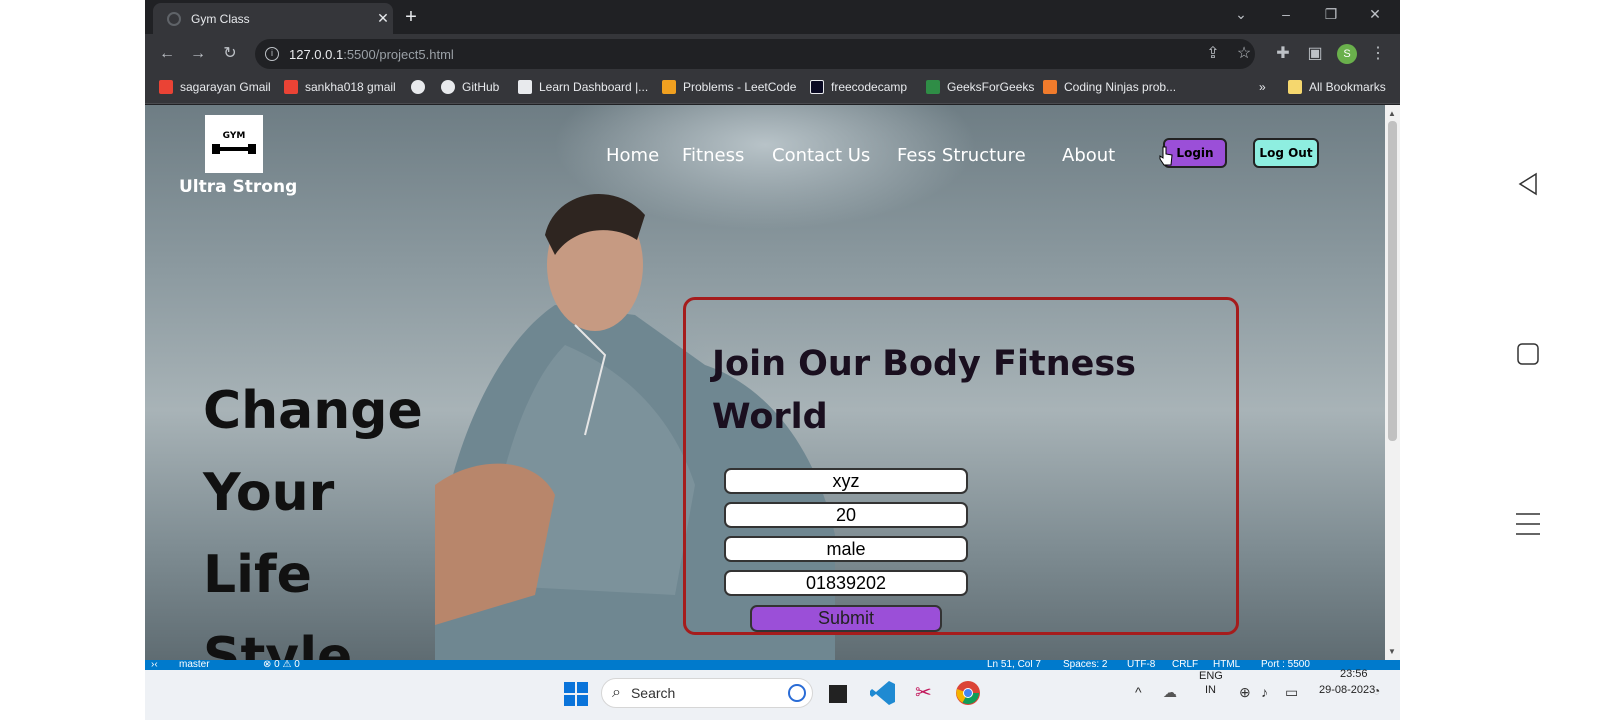 The image size is (1600, 720). I want to click on task-view-icon, so click(838, 694).